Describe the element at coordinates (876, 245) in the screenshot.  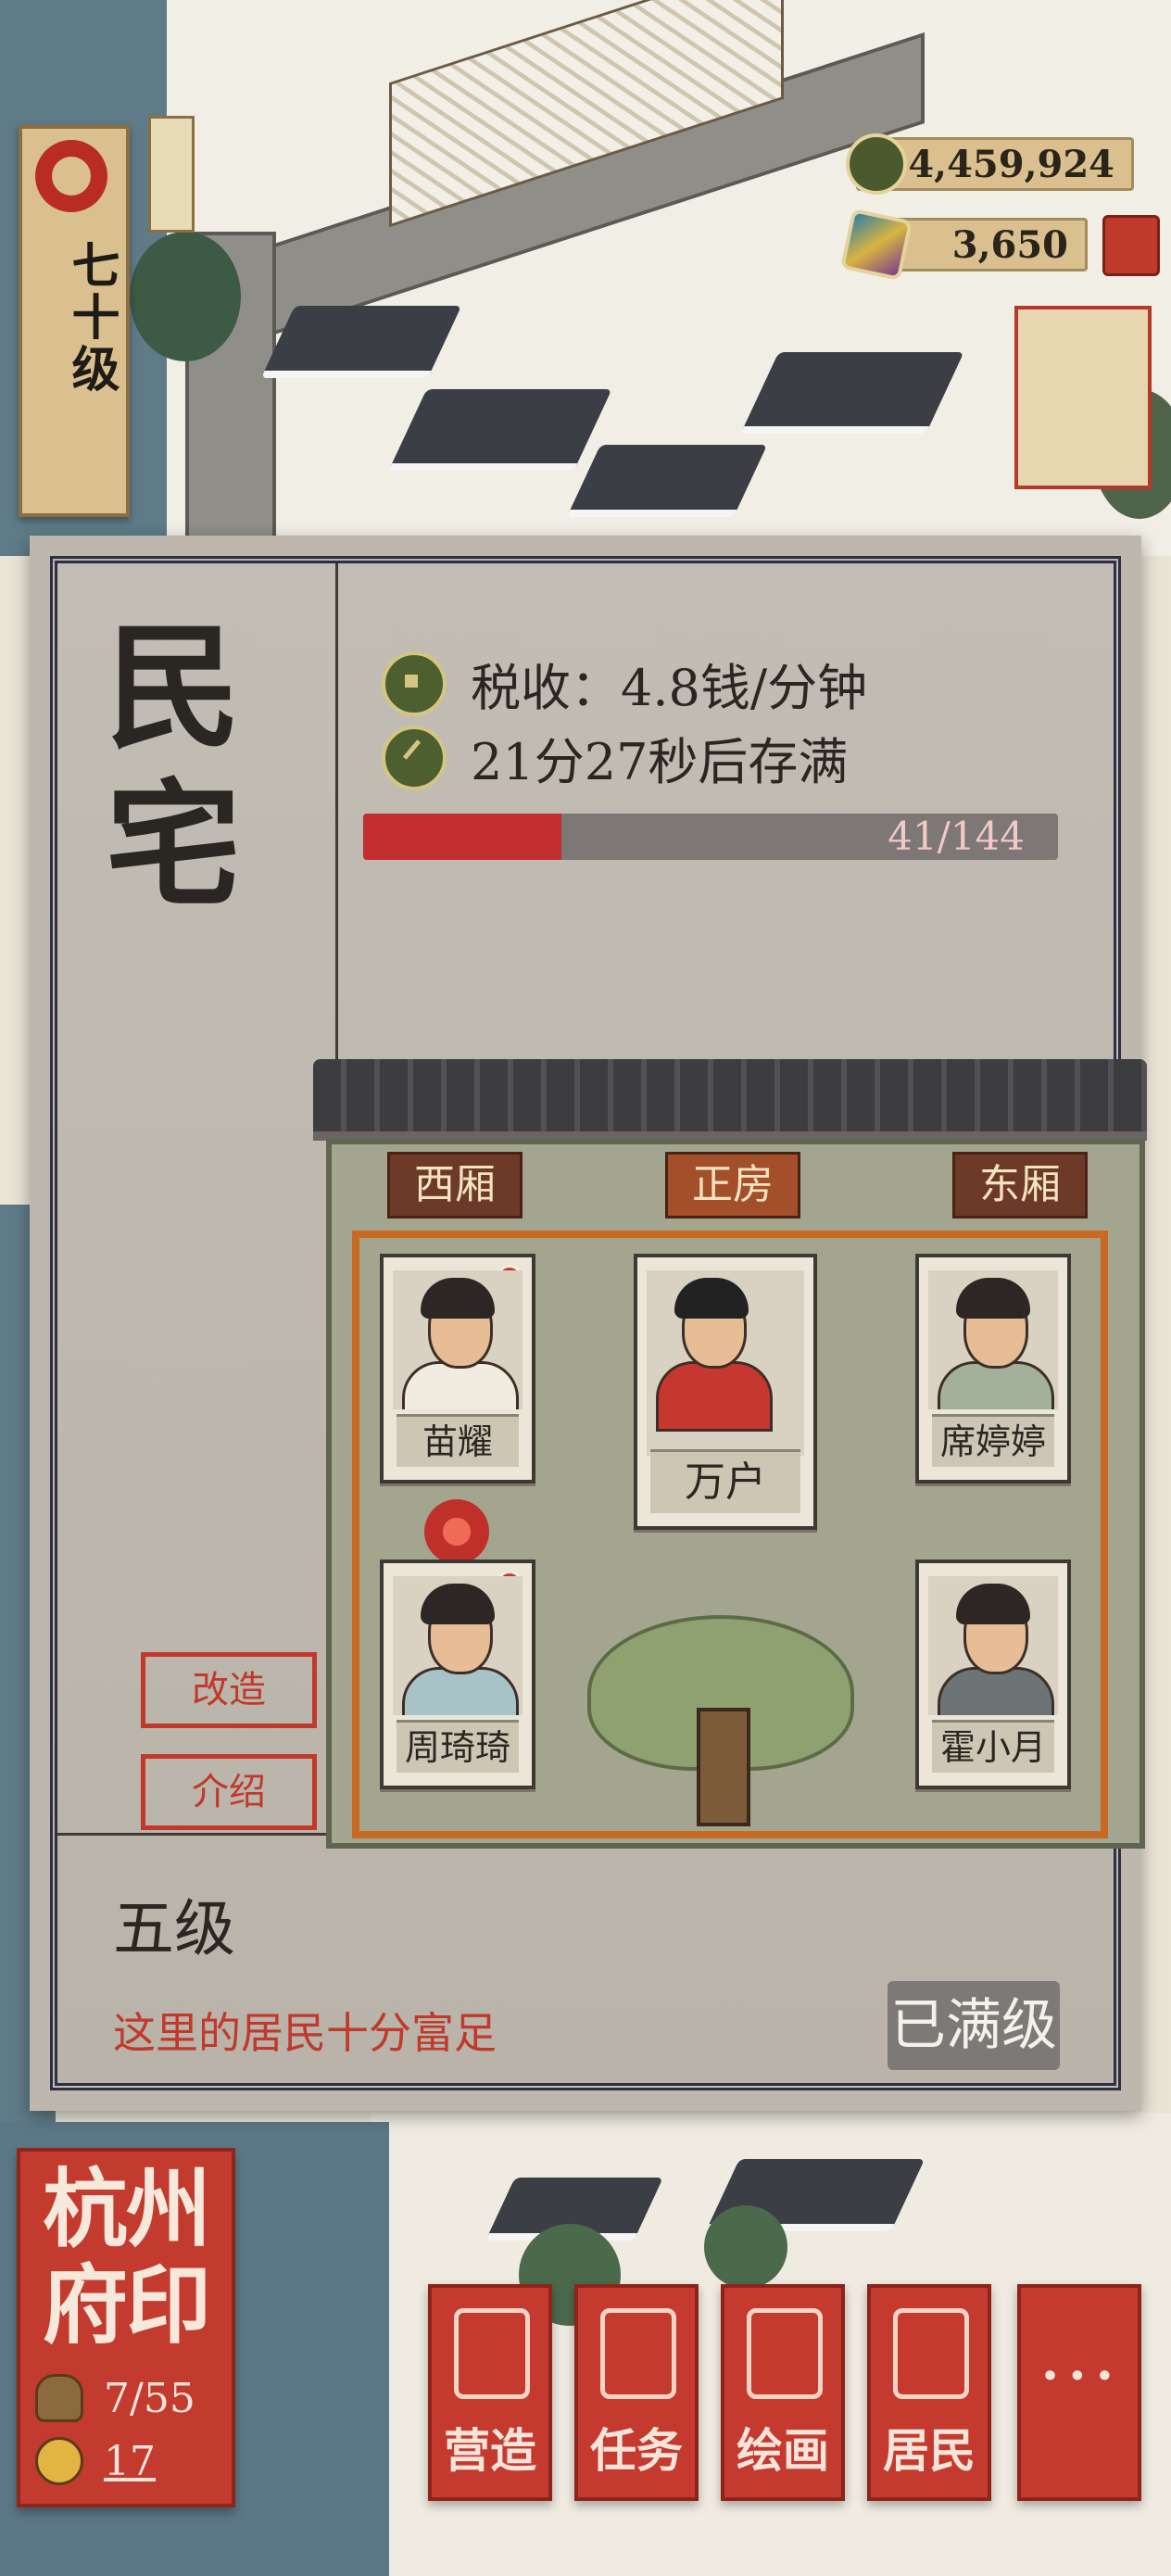
I see `jade-gem-icon` at that location.